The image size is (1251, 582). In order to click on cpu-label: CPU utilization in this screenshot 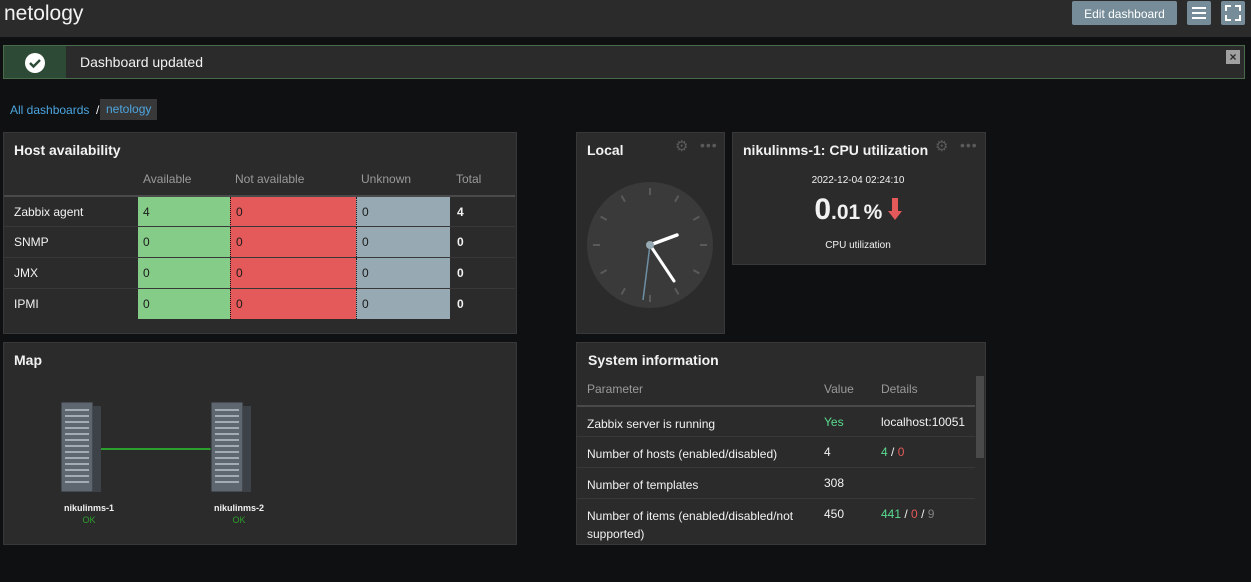, I will do `click(858, 245)`.